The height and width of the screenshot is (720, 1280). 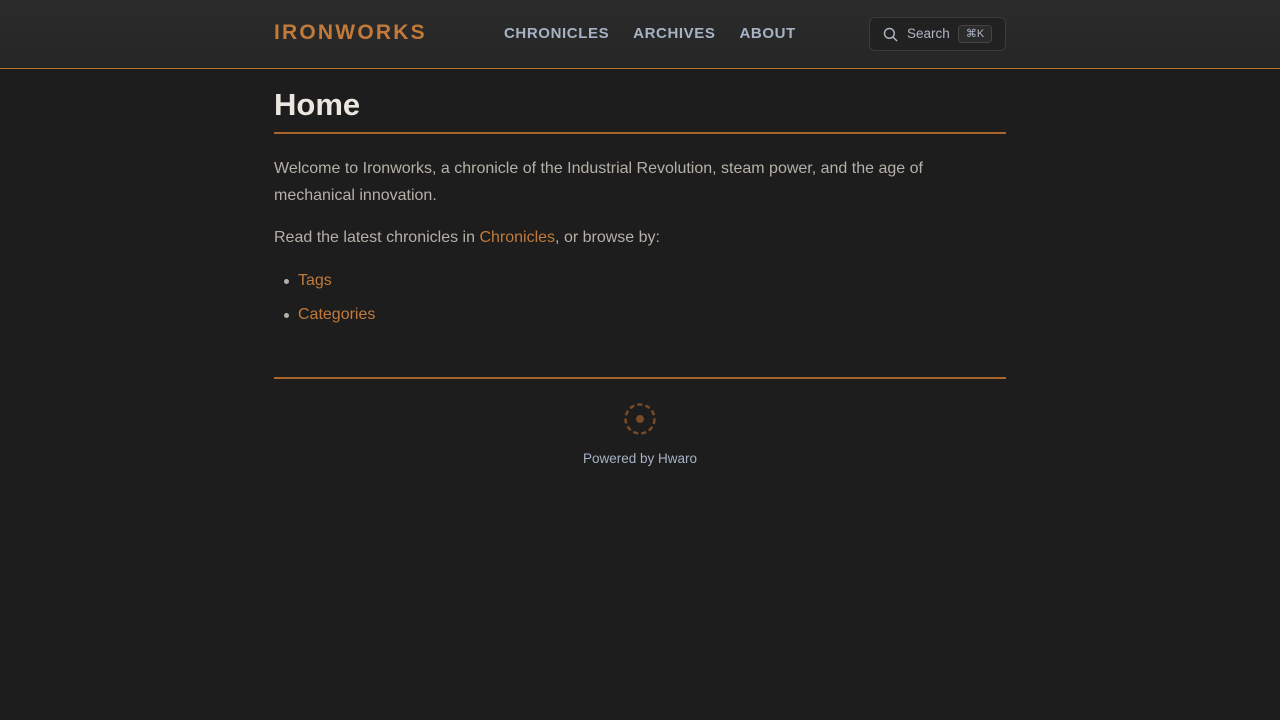 What do you see at coordinates (640, 133) in the screenshot?
I see `title-divider` at bounding box center [640, 133].